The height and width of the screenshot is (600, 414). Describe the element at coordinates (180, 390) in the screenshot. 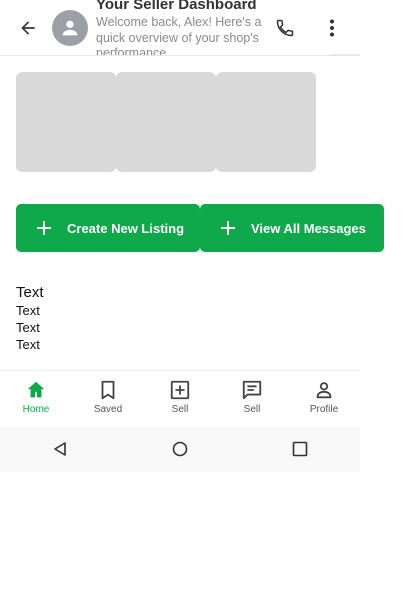

I see `add-box-icon` at that location.